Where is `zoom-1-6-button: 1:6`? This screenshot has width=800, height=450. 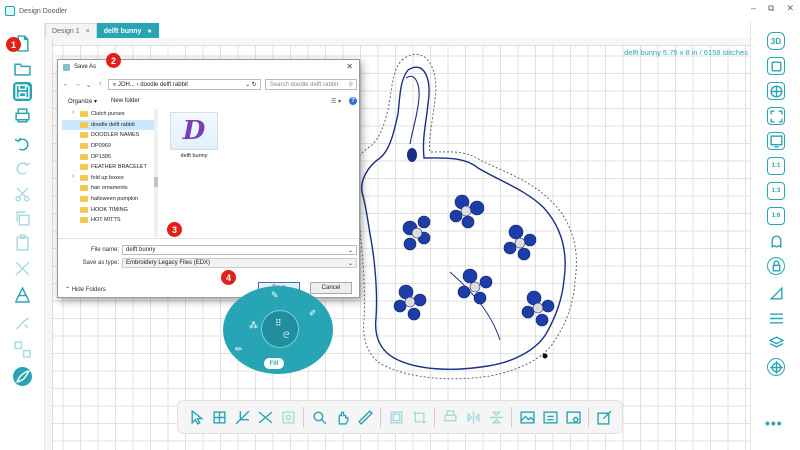
zoom-1-6-button: 1:6 is located at coordinates (776, 216).